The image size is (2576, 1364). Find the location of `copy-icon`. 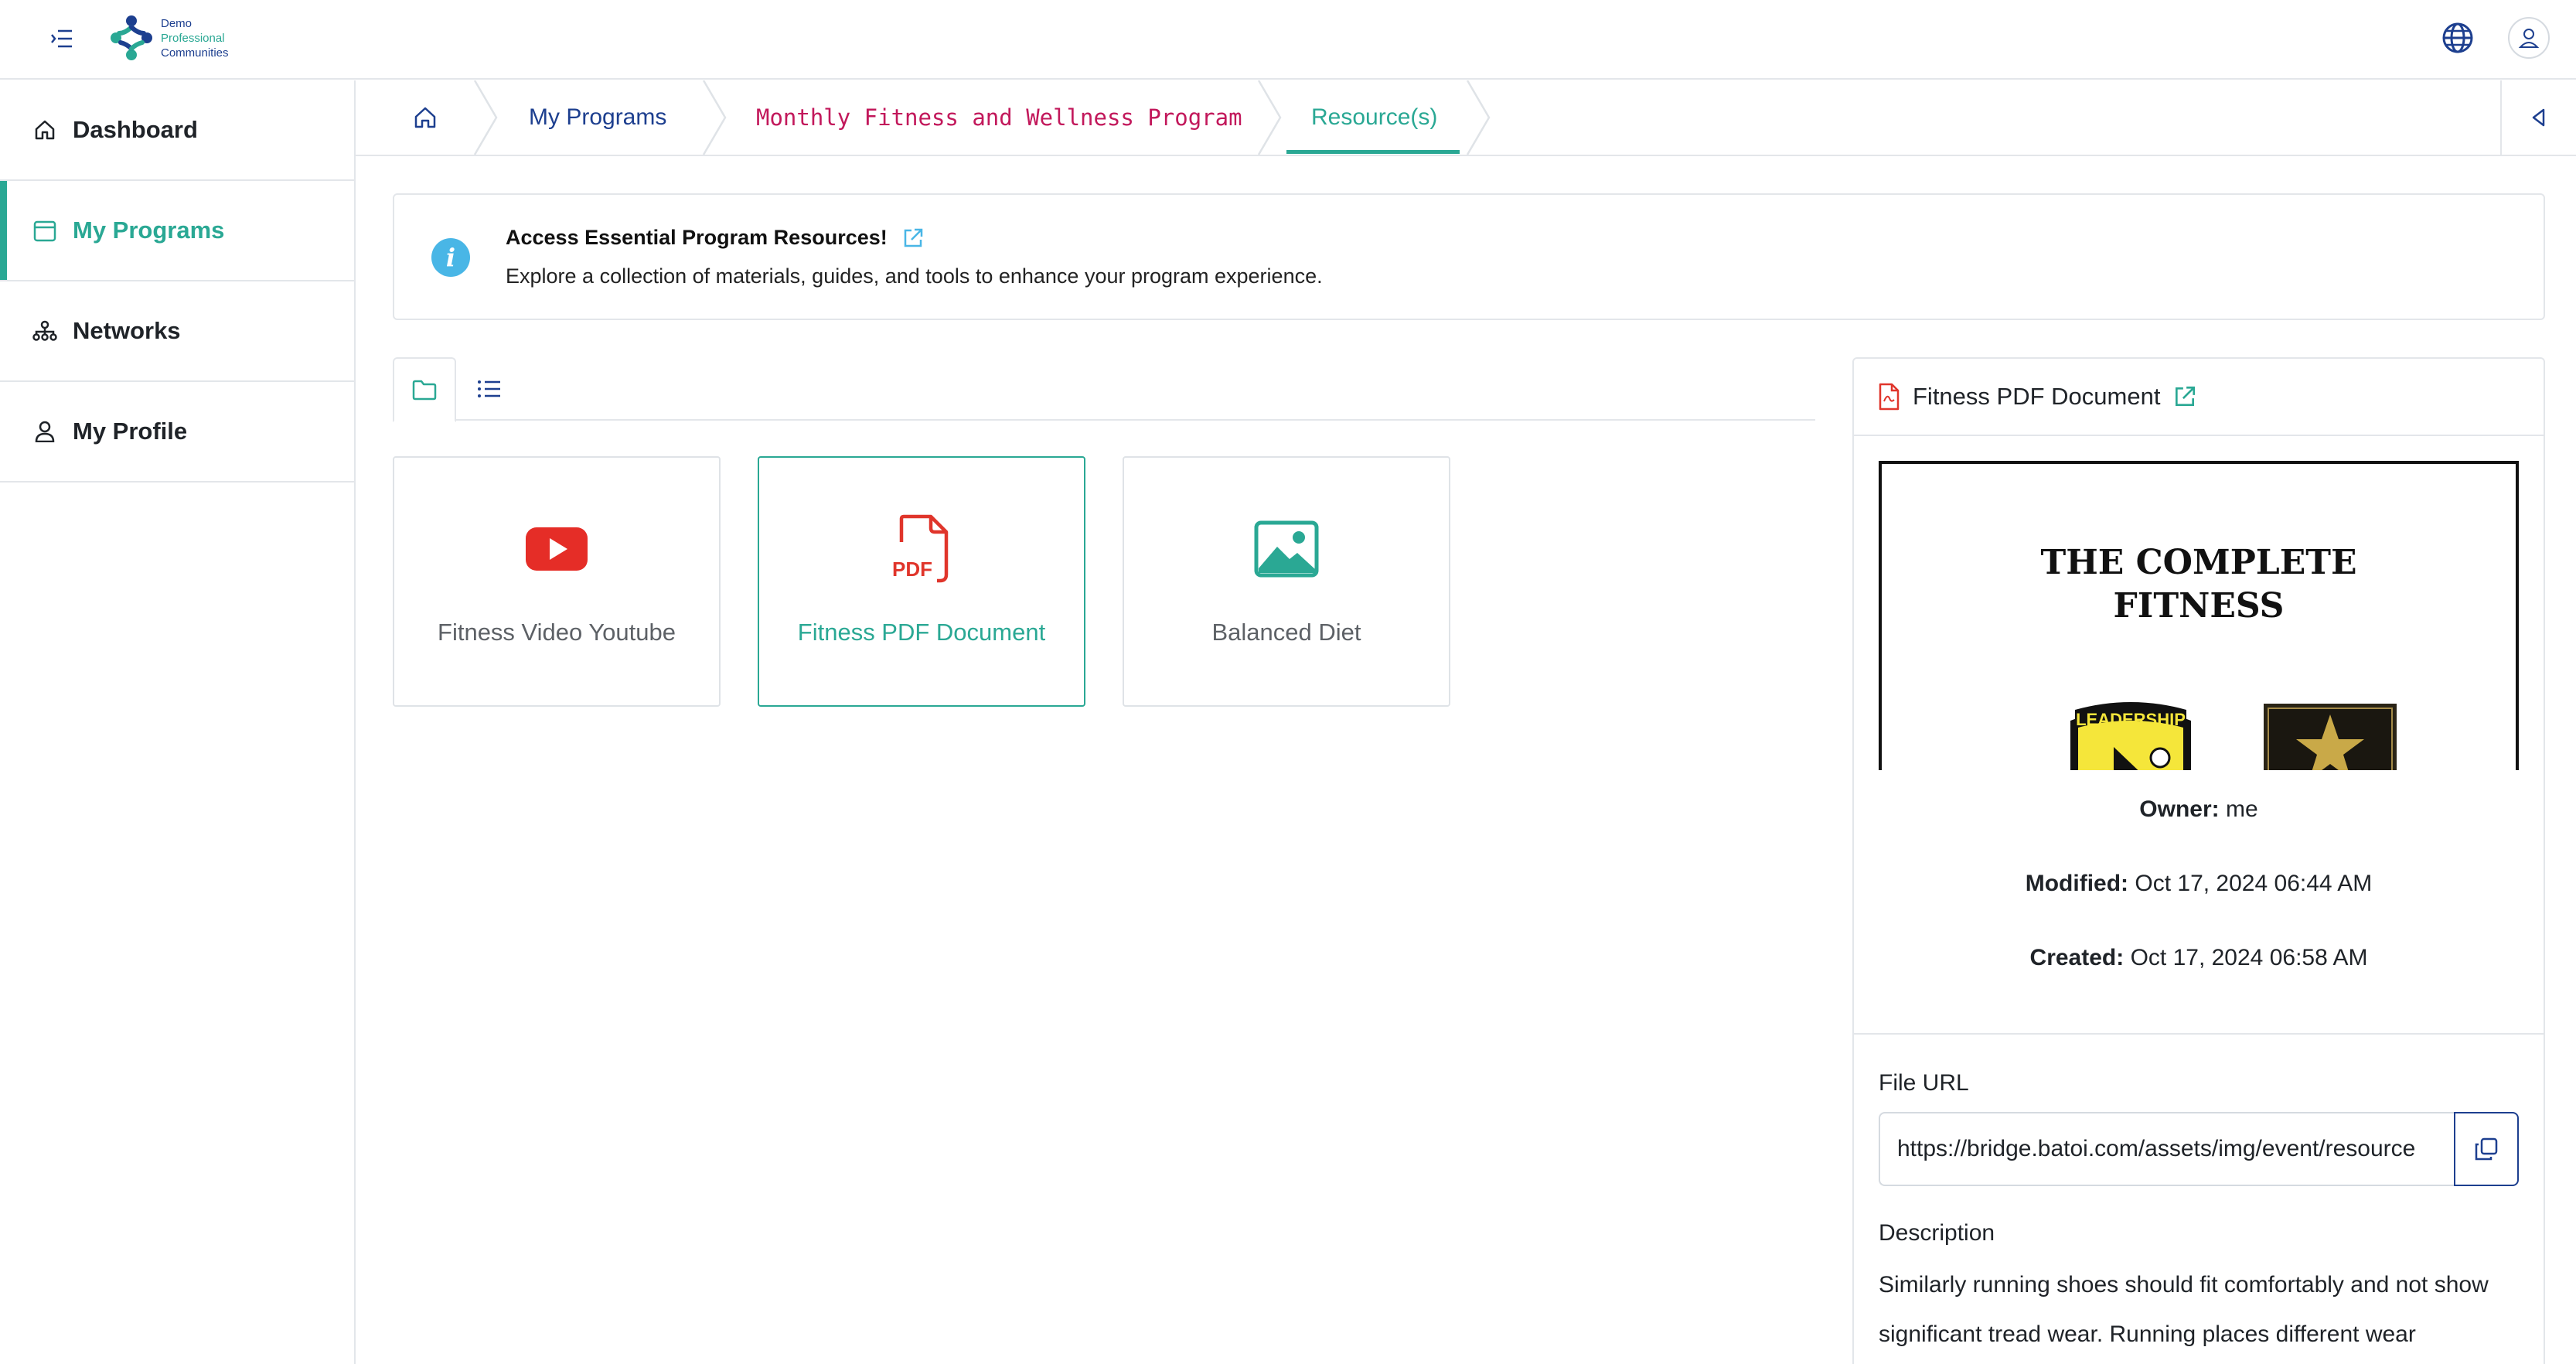

copy-icon is located at coordinates (2486, 1149).